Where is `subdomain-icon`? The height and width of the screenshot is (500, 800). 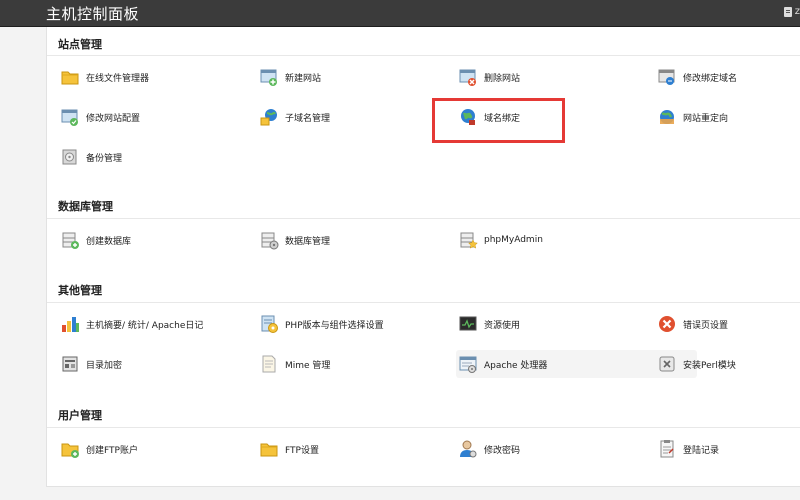
subdomain-icon is located at coordinates (269, 117).